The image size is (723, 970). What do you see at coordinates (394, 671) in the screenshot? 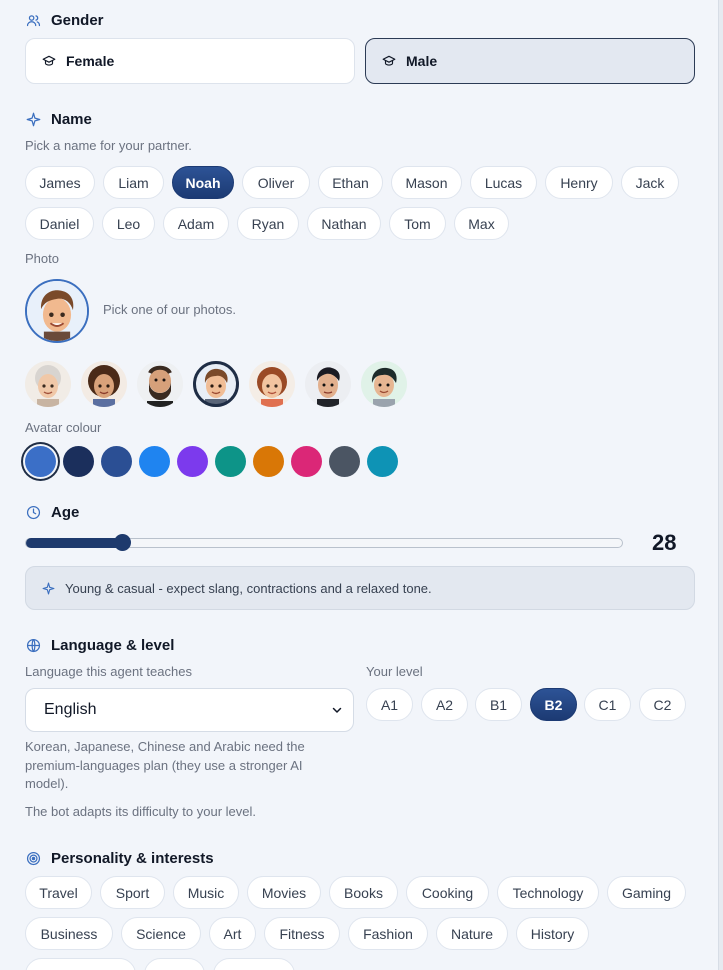
I see `level-label: Your level` at bounding box center [394, 671].